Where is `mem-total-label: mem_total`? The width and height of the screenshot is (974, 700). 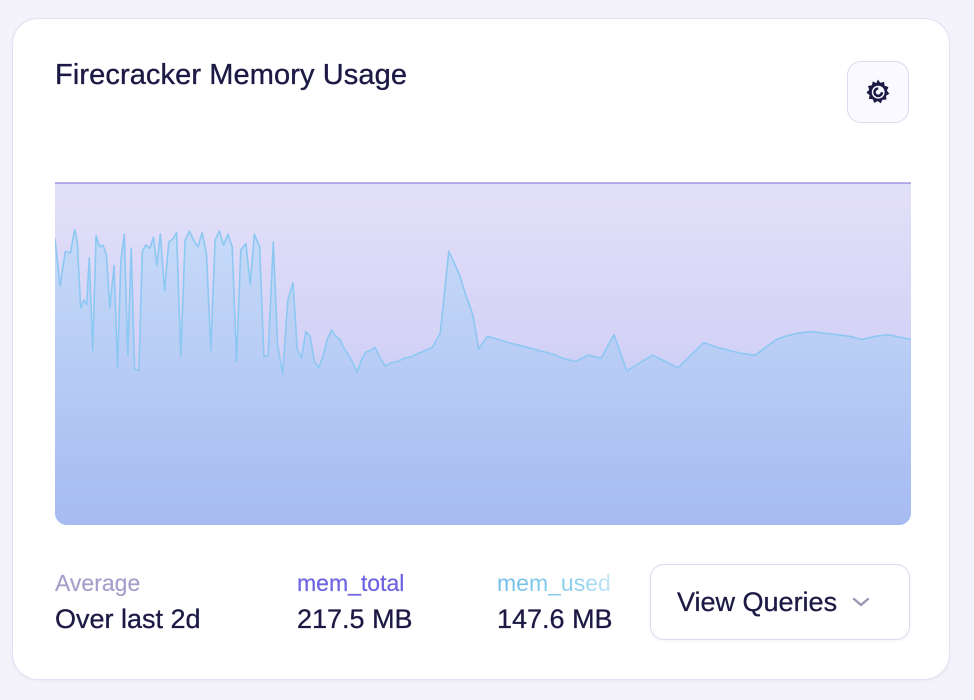
mem-total-label: mem_total is located at coordinates (351, 583).